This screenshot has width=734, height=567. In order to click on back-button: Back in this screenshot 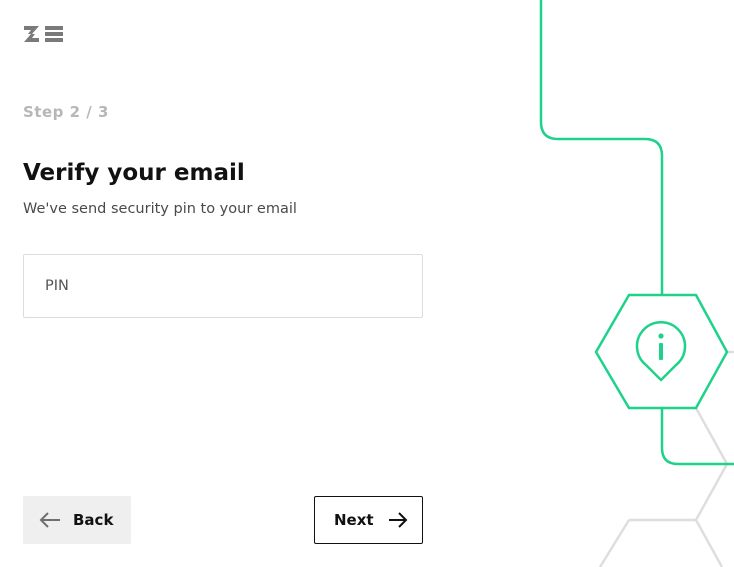, I will do `click(77, 520)`.